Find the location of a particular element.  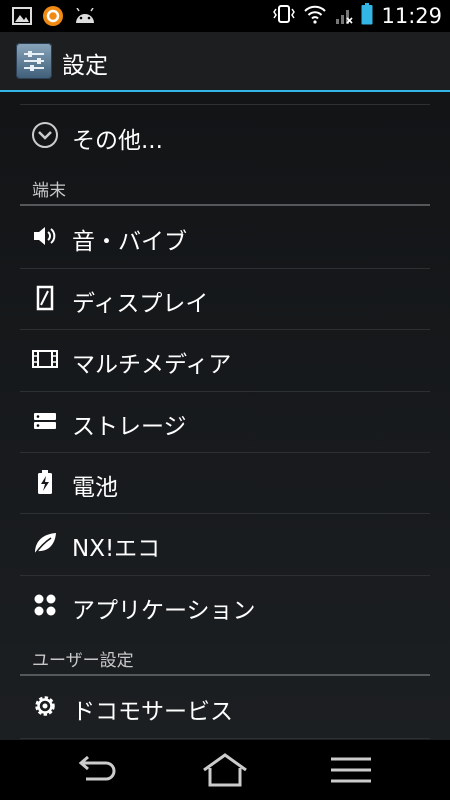

film-icon is located at coordinates (45, 359).